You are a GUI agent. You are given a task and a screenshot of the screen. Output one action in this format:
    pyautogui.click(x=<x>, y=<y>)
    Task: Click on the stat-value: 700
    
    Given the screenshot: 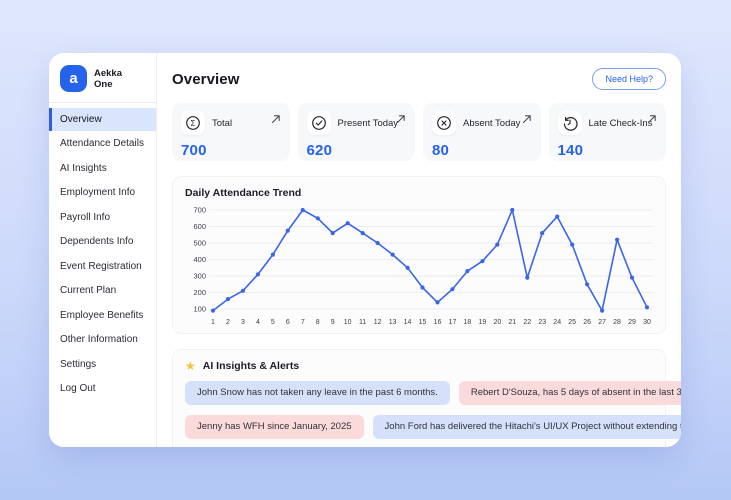 What is the action you would take?
    pyautogui.click(x=194, y=150)
    